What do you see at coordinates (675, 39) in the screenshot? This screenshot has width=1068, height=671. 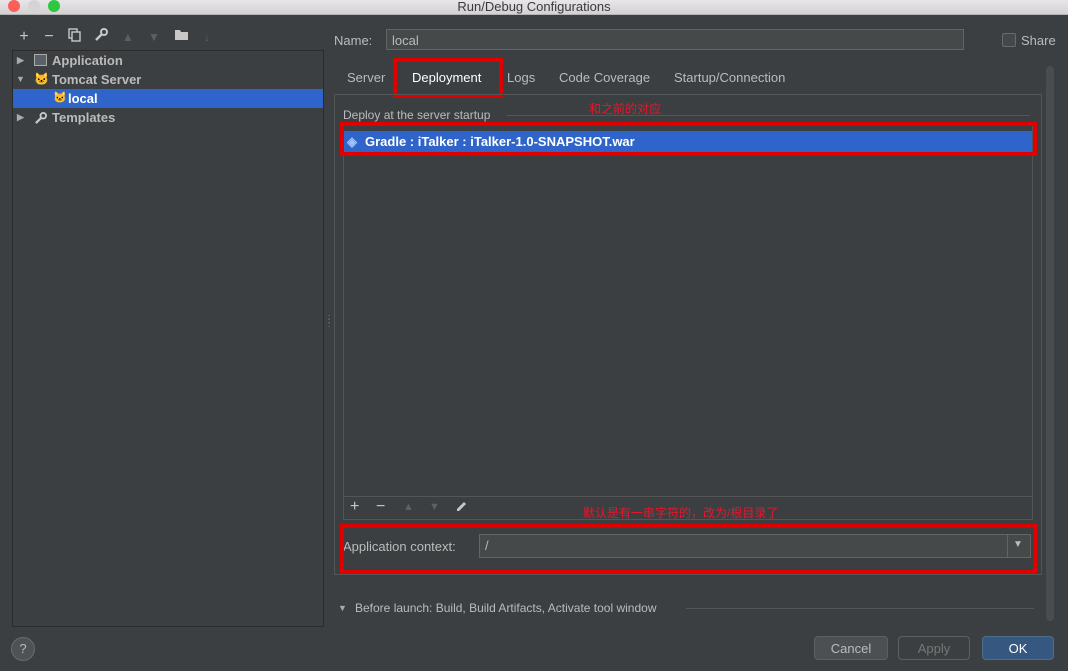 I see `name-input: local` at bounding box center [675, 39].